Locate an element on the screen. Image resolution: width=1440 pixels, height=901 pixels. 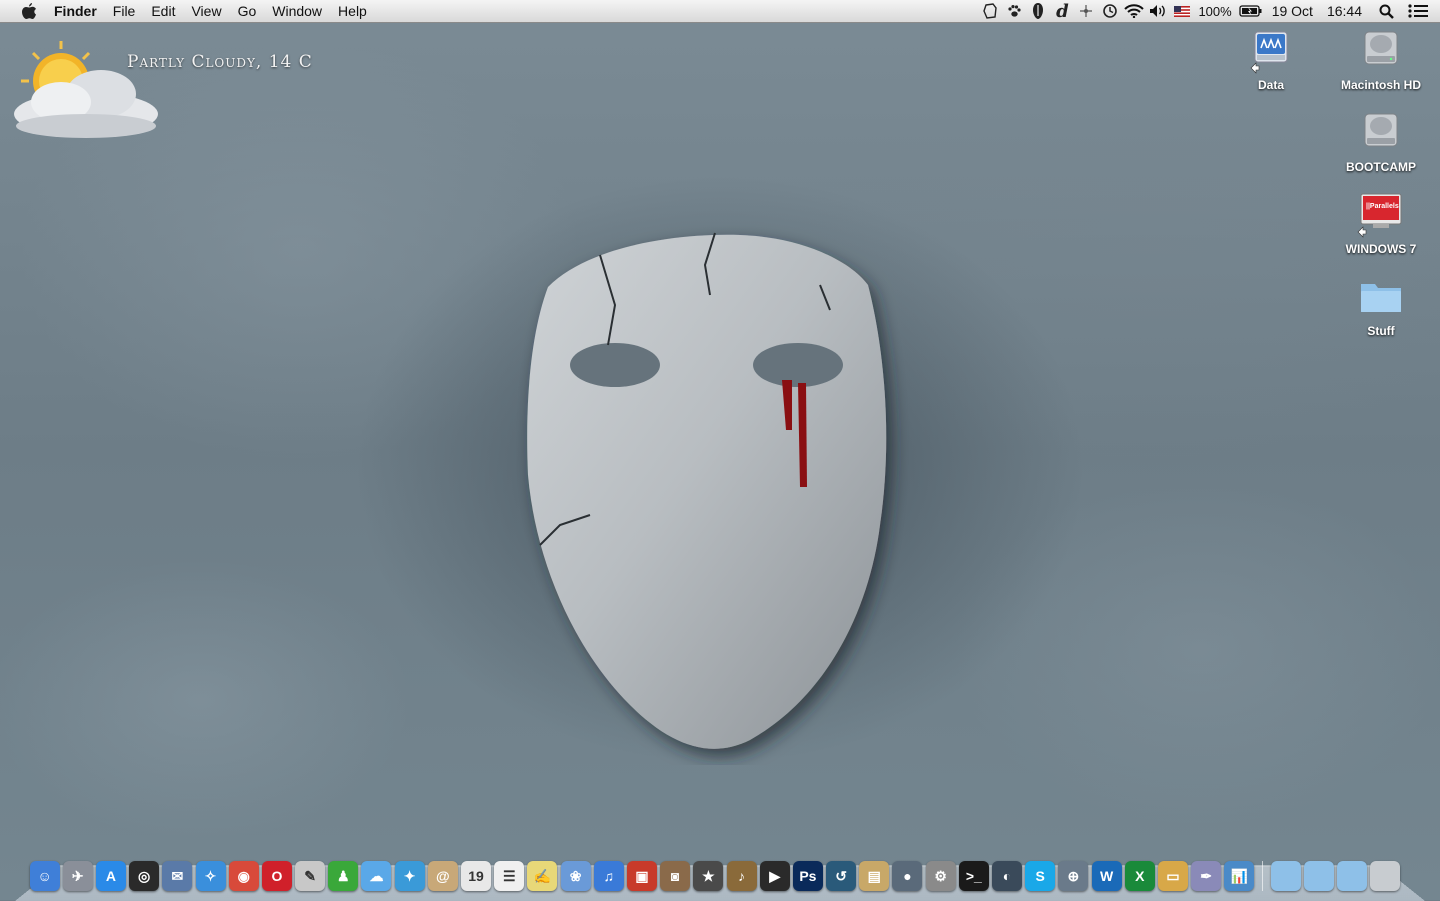
dock-app-skype: S is located at coordinates (1040, 876).